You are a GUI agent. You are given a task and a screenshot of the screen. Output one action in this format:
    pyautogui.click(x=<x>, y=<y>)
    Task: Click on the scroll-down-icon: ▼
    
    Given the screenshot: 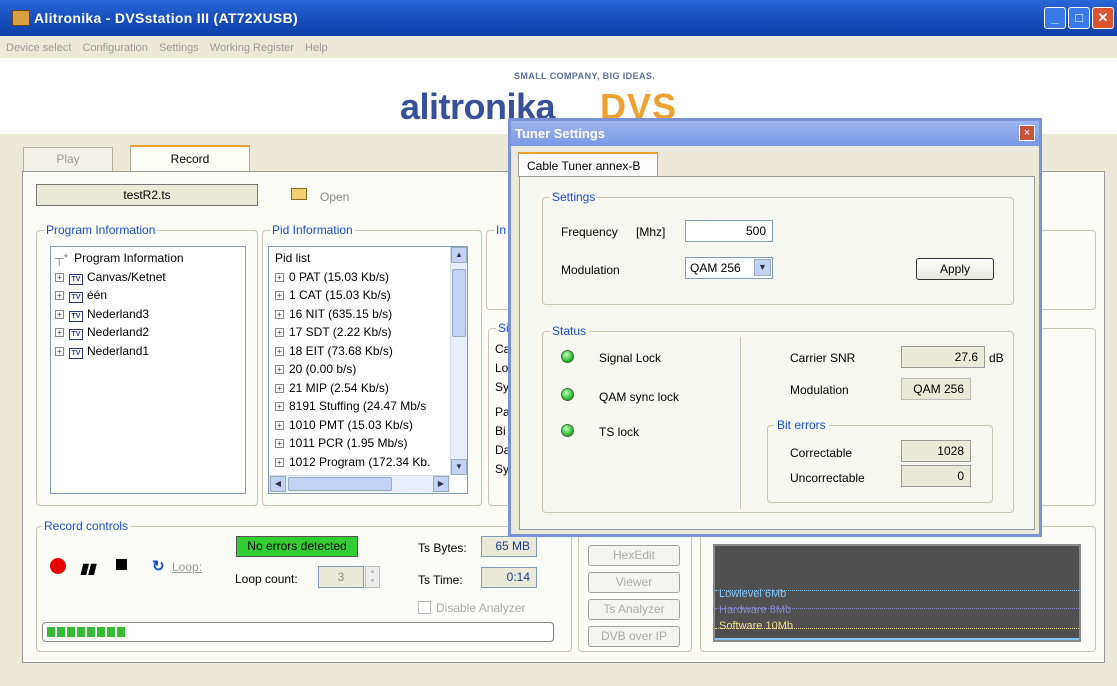 What is the action you would take?
    pyautogui.click(x=459, y=467)
    